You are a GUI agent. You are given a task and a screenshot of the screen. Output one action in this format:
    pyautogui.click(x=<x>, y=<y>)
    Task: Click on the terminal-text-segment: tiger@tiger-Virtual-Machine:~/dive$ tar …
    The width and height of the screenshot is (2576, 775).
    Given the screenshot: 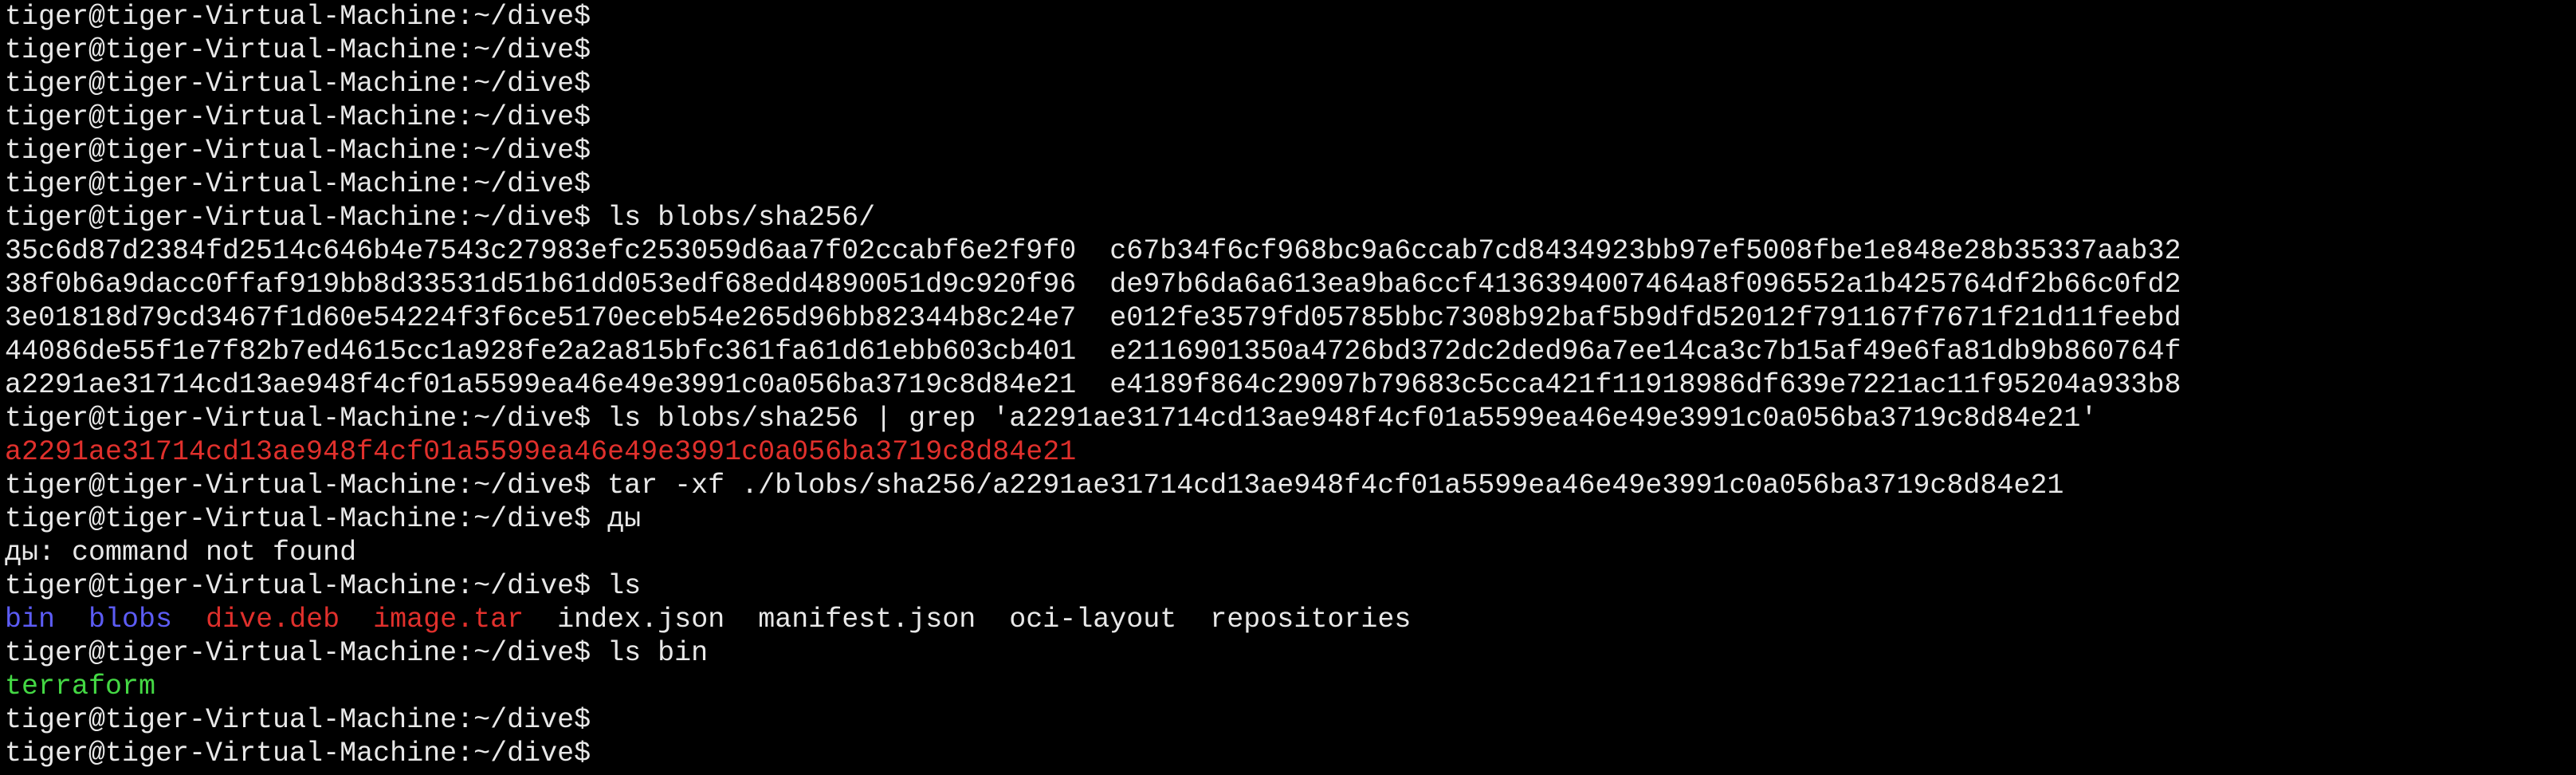 What is the action you would take?
    pyautogui.click(x=1034, y=486)
    